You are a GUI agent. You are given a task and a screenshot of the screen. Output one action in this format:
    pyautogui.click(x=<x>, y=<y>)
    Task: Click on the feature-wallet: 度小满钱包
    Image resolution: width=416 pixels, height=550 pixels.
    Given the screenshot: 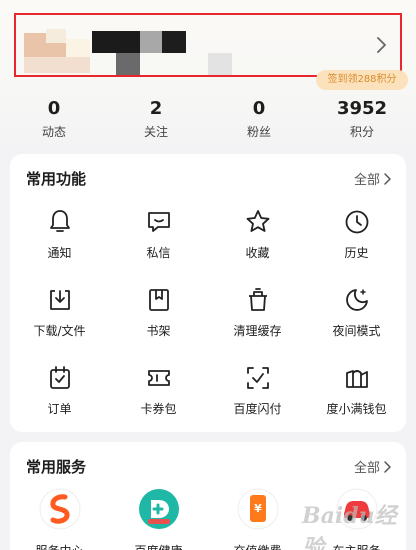 What is the action you would take?
    pyautogui.click(x=356, y=397)
    